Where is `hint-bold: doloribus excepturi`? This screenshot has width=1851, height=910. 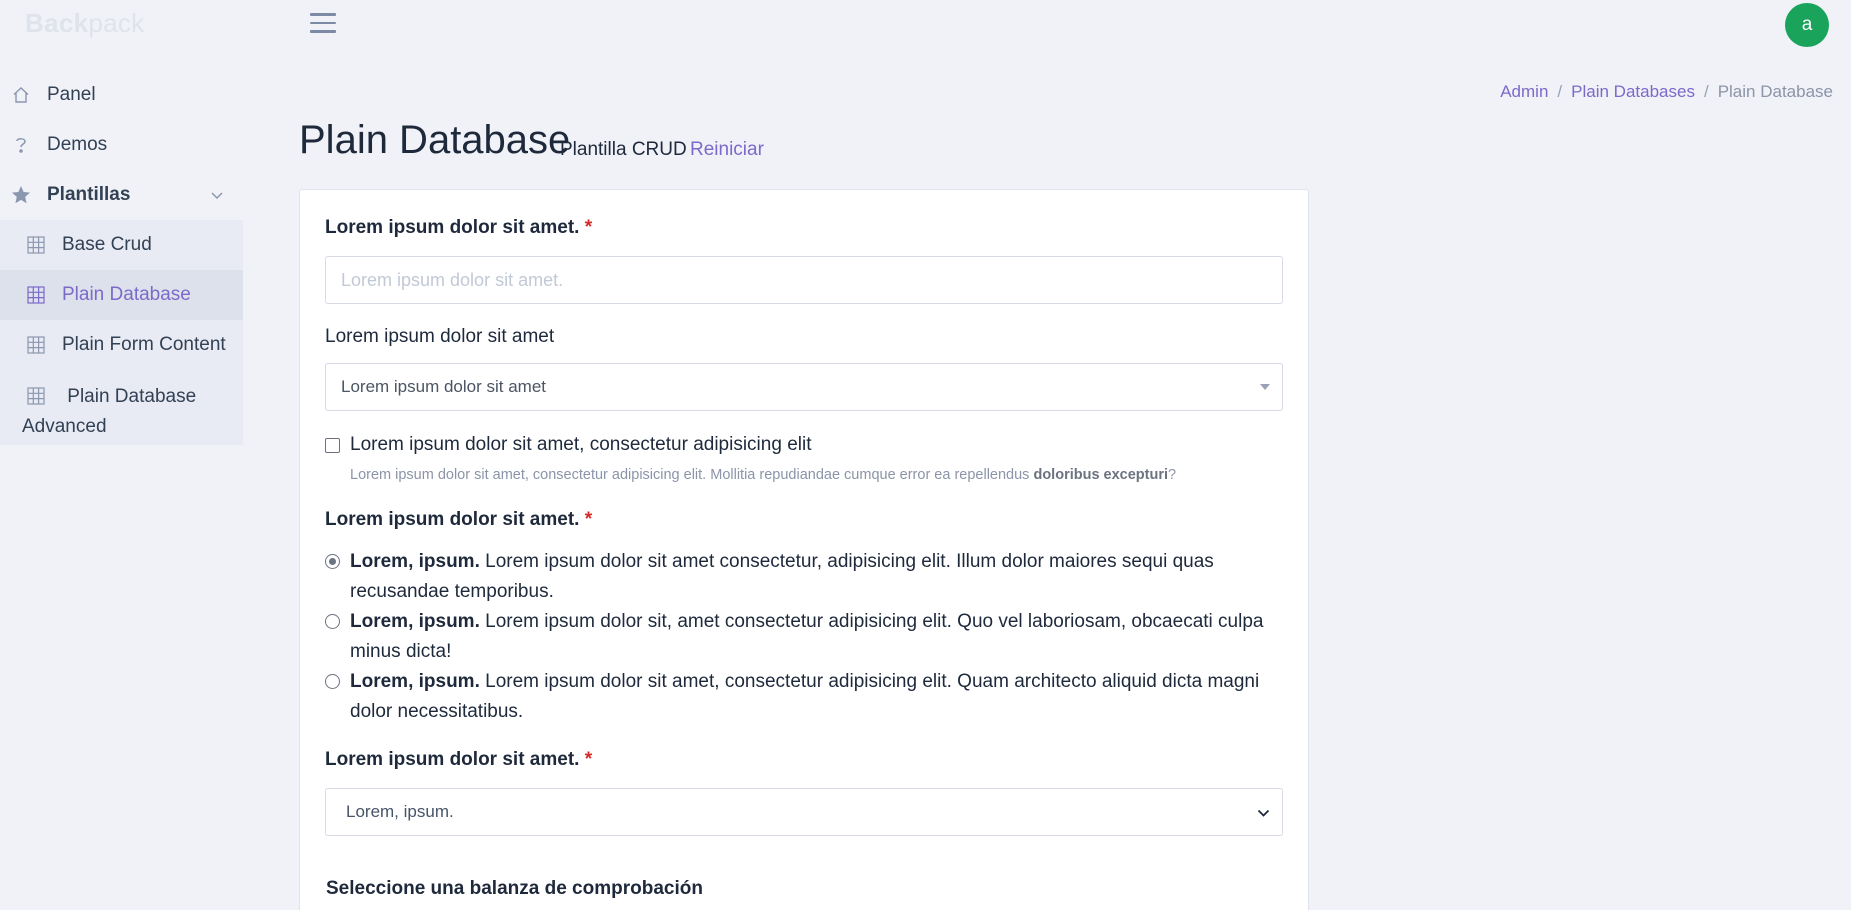
hint-bold: doloribus excepturi is located at coordinates (1101, 475).